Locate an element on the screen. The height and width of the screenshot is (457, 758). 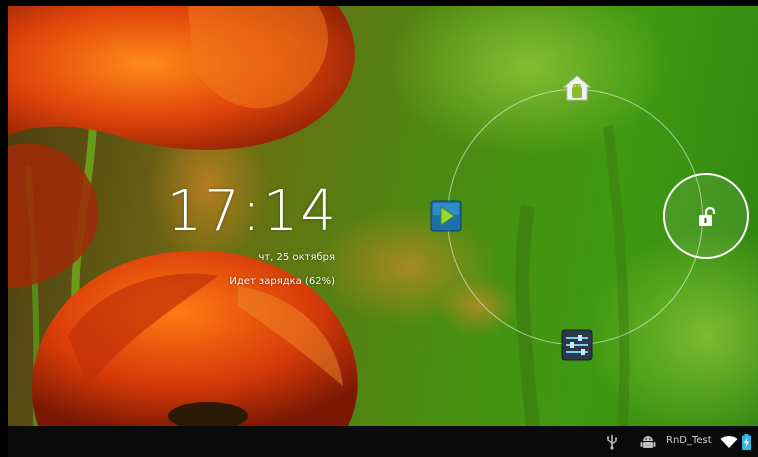
wifi-icon is located at coordinates (729, 443).